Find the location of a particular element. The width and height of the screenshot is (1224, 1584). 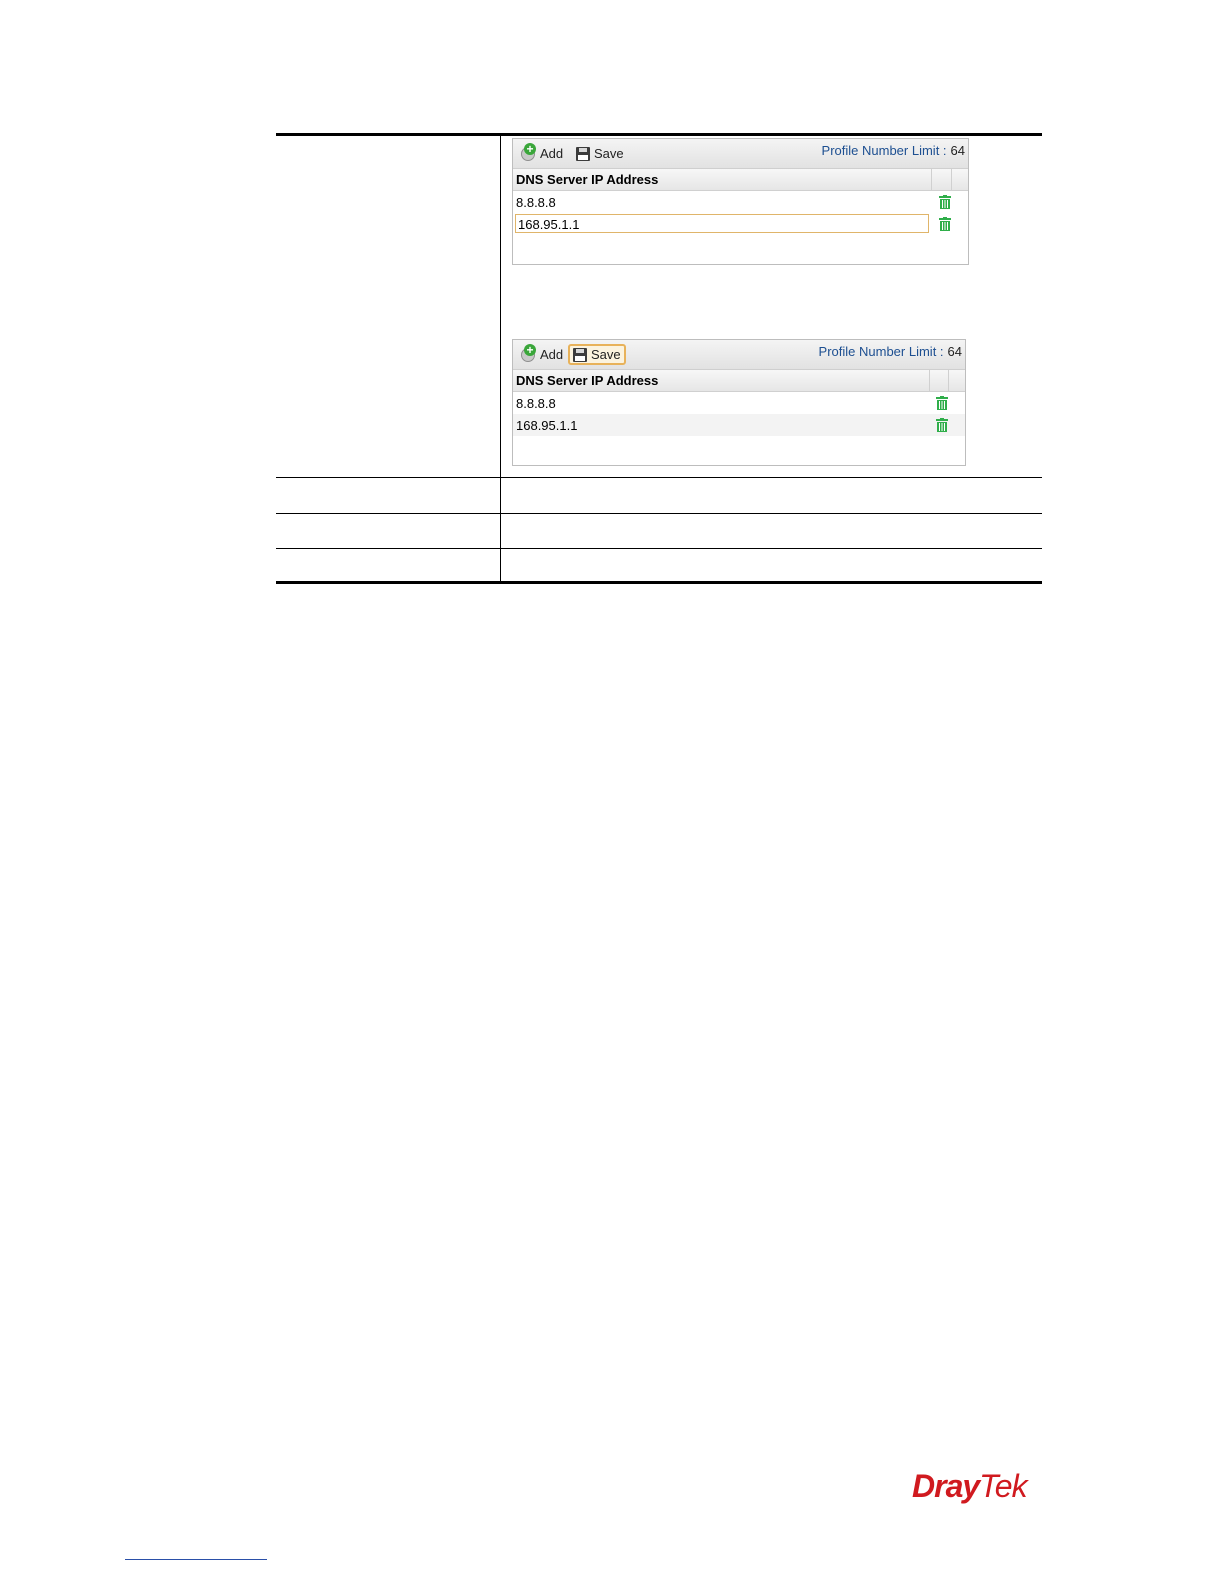

logo-dray: Dray is located at coordinates (946, 1486).